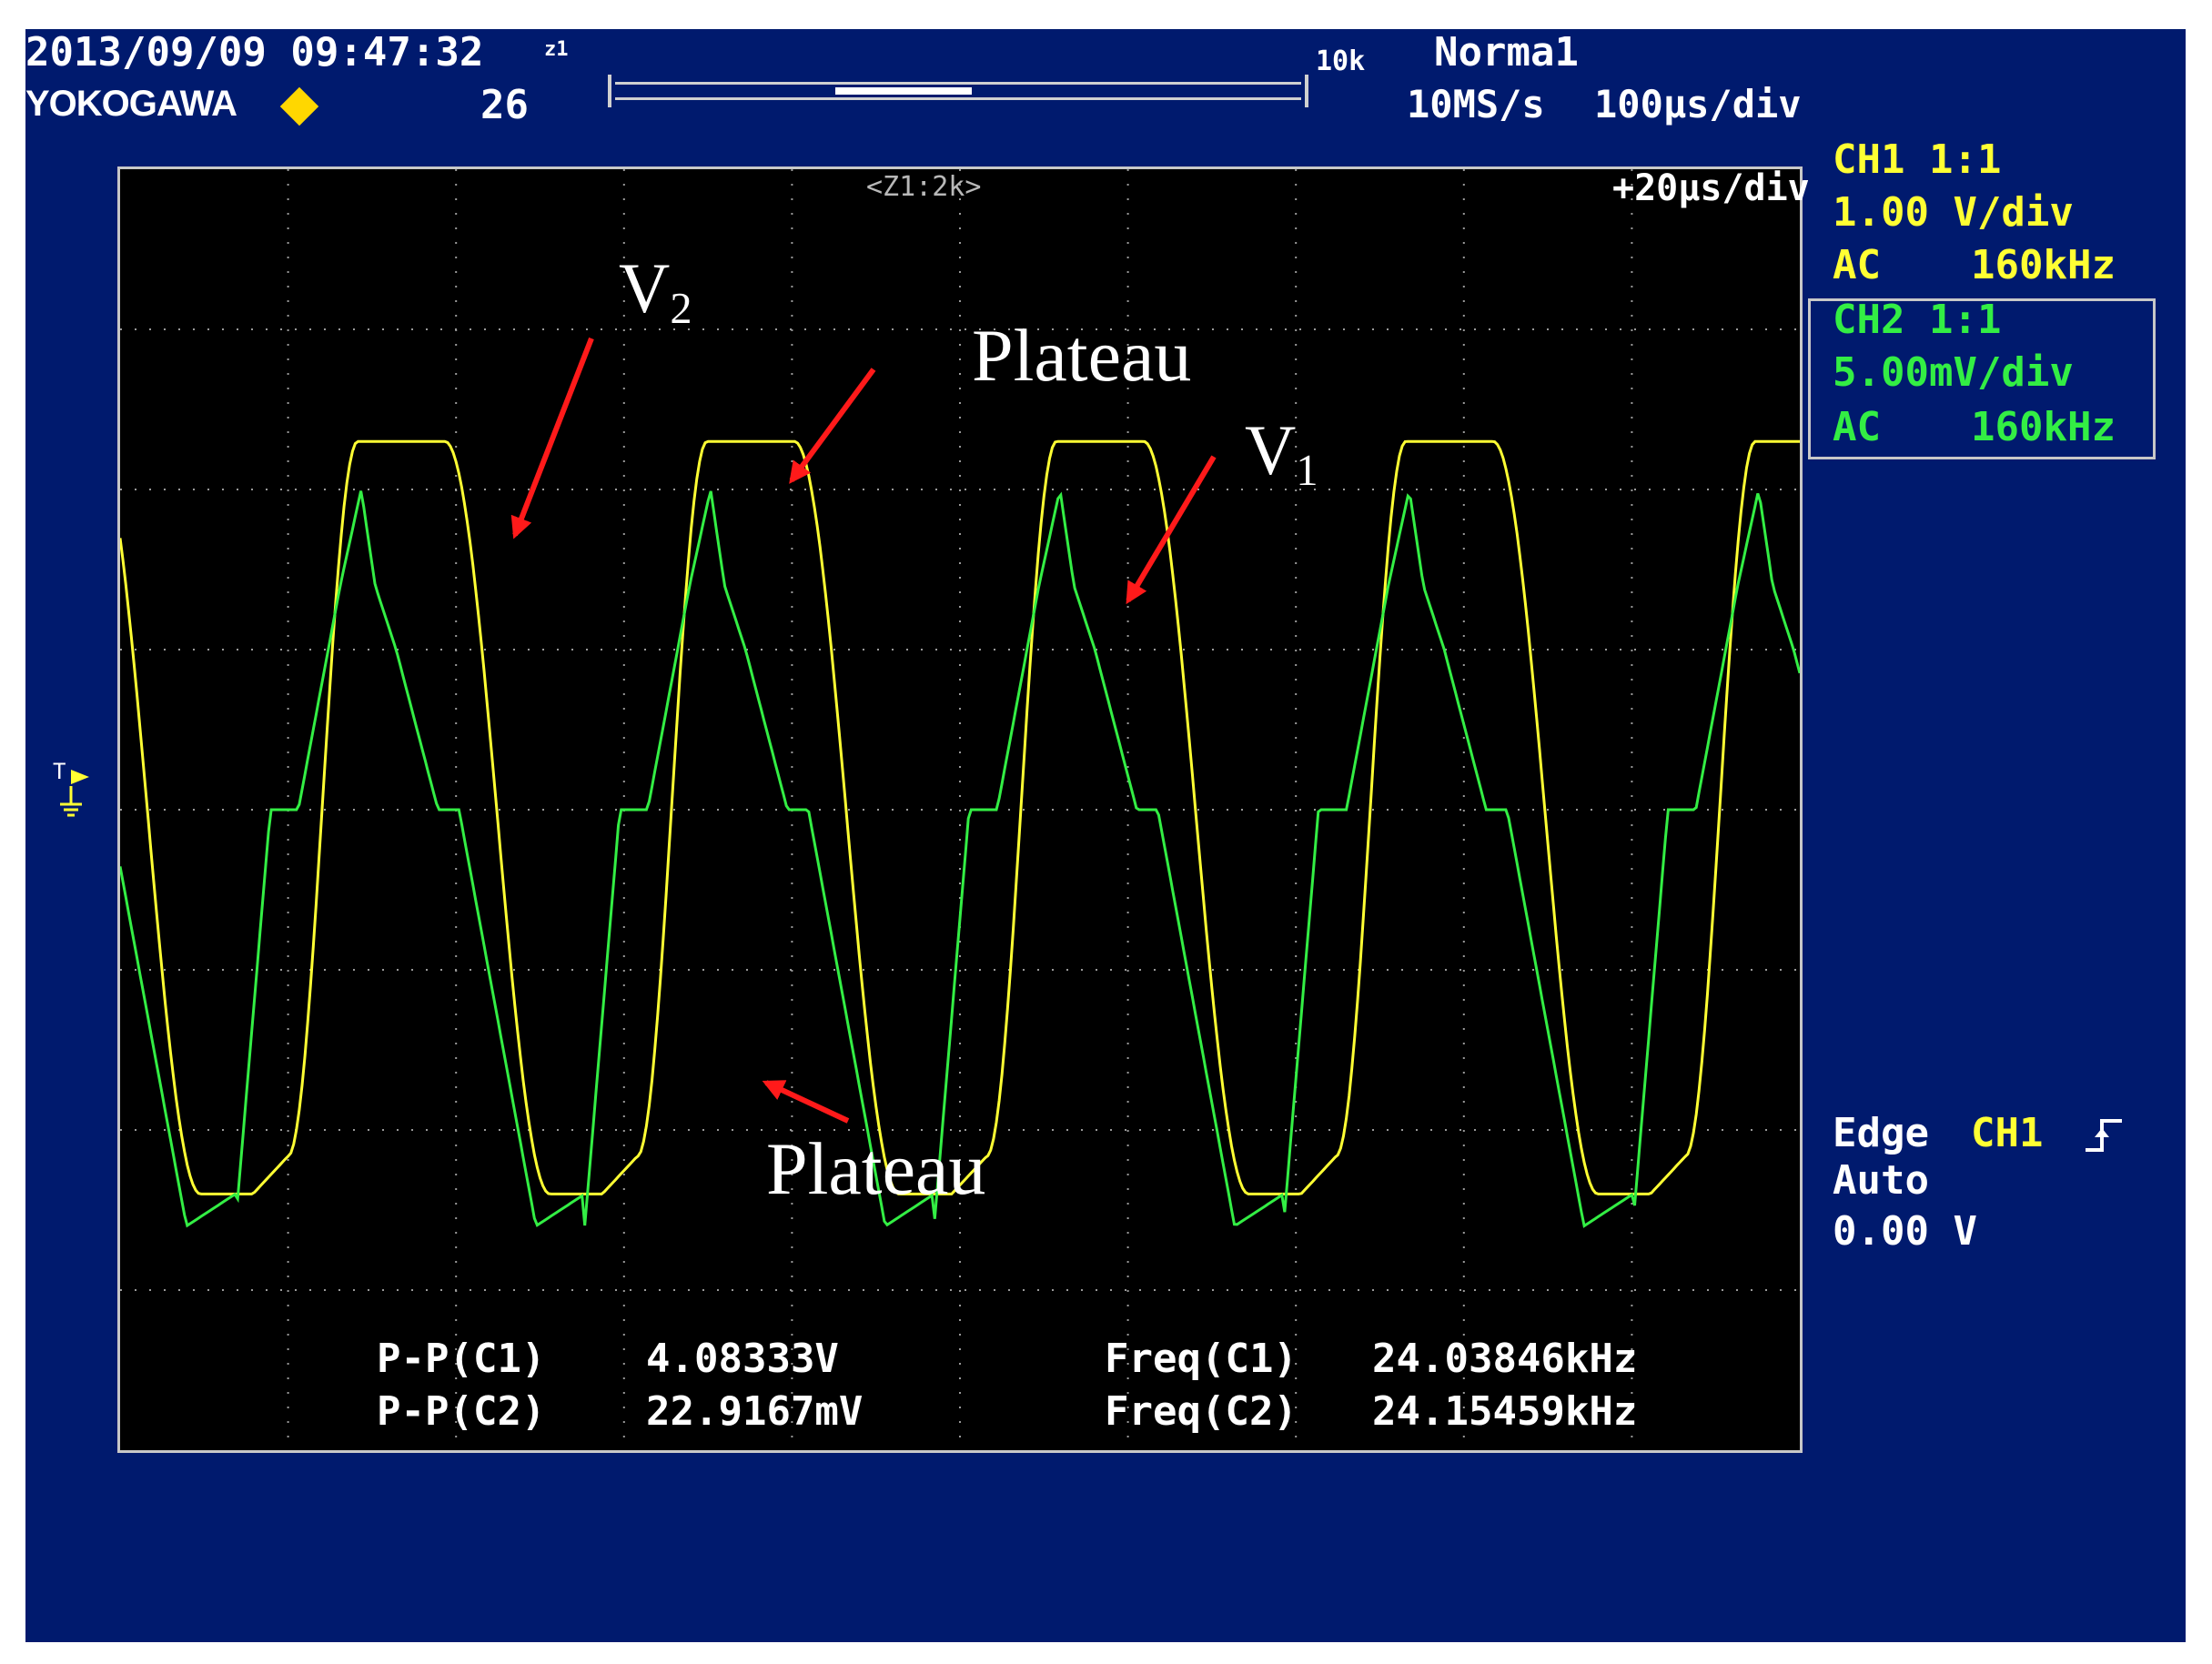  Describe the element at coordinates (1711, 188) in the screenshot. I see `zoom-timebase: +20μs/div` at that location.